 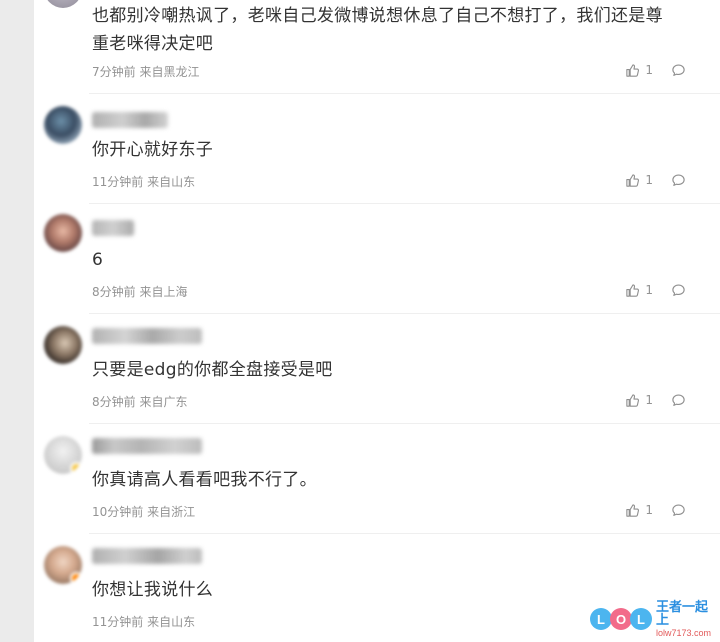 I want to click on comment-location: 来自广东, so click(x=163, y=402).